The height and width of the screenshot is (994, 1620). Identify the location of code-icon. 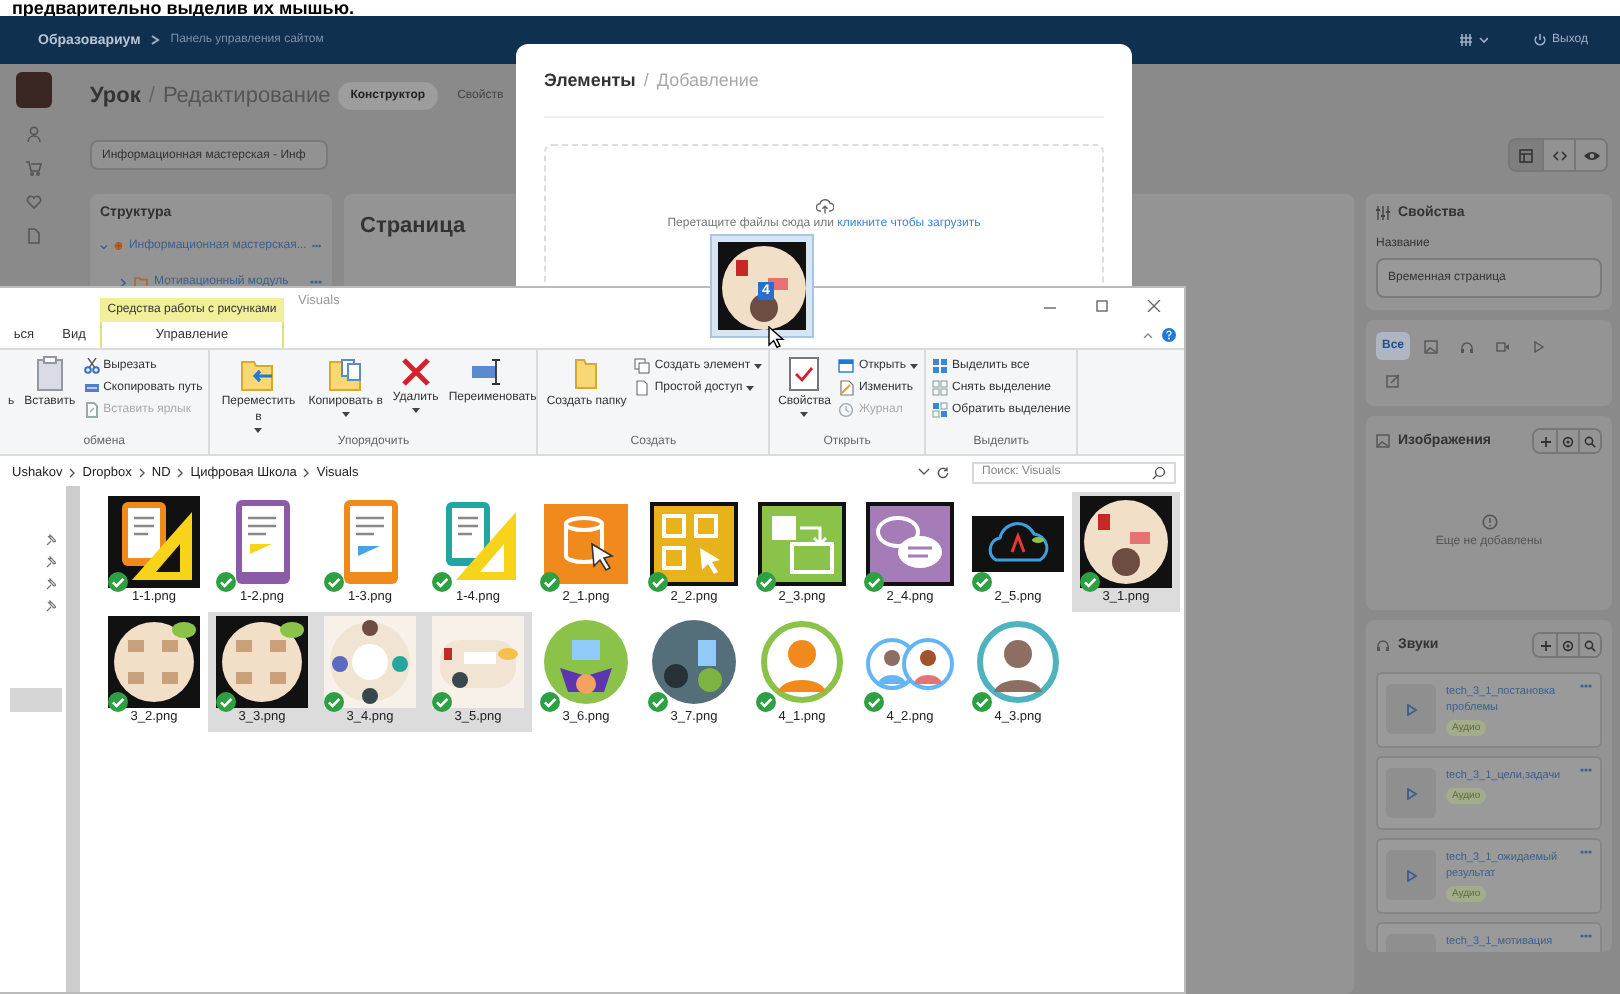
(1559, 155).